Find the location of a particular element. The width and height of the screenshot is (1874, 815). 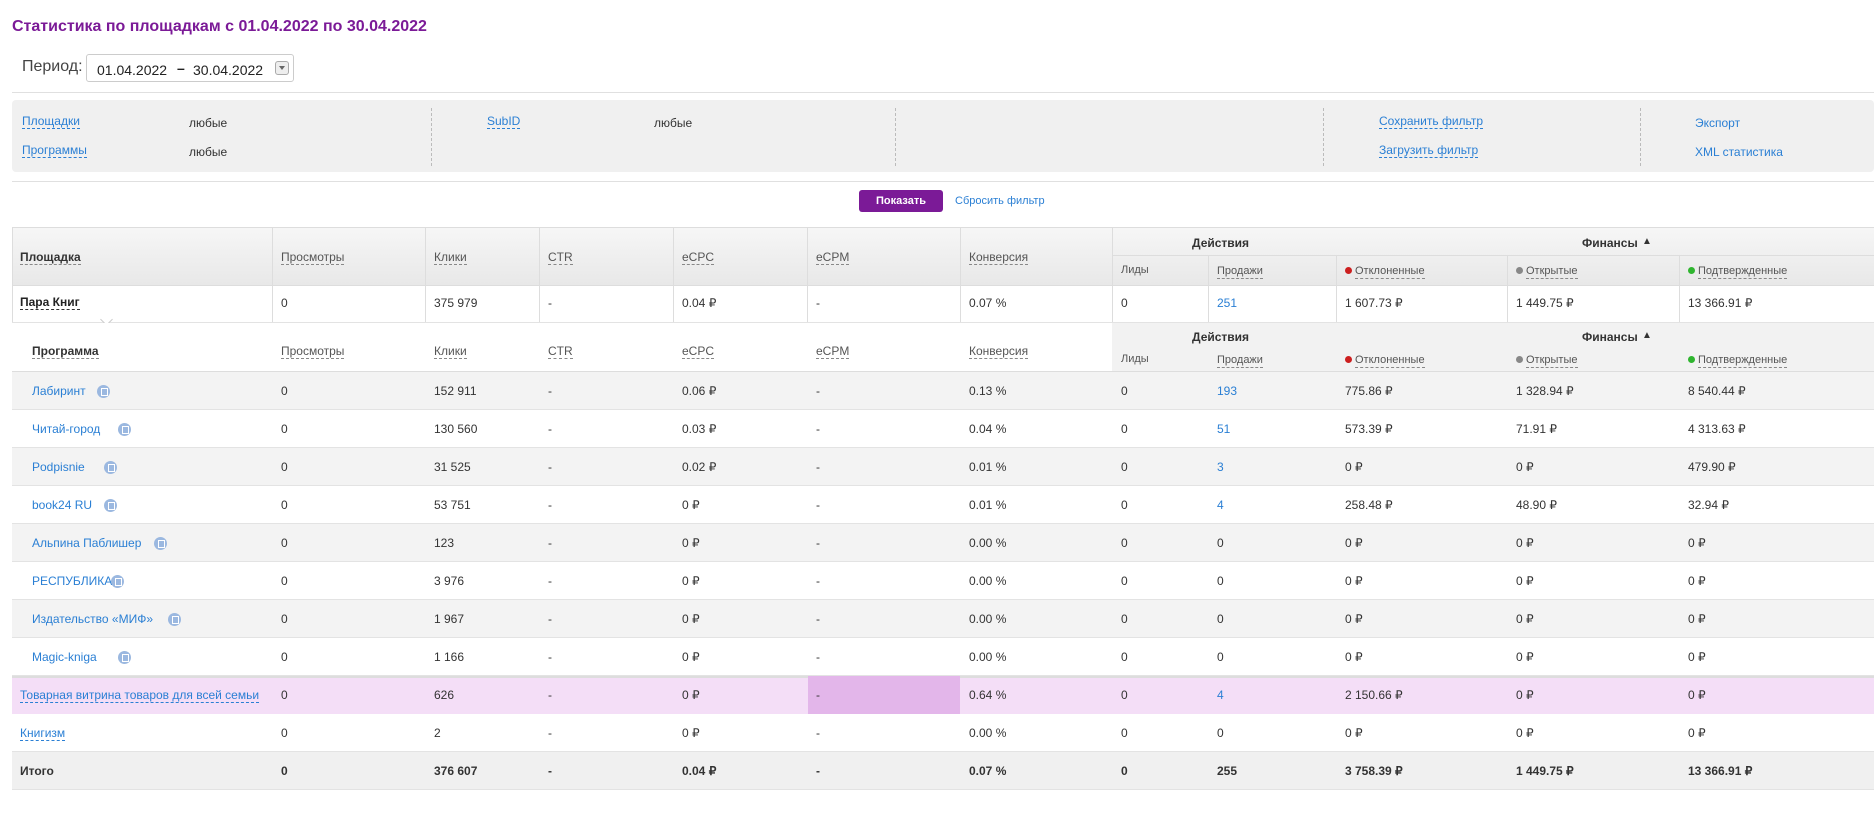

cell-clicks: 3 976 is located at coordinates (449, 581).